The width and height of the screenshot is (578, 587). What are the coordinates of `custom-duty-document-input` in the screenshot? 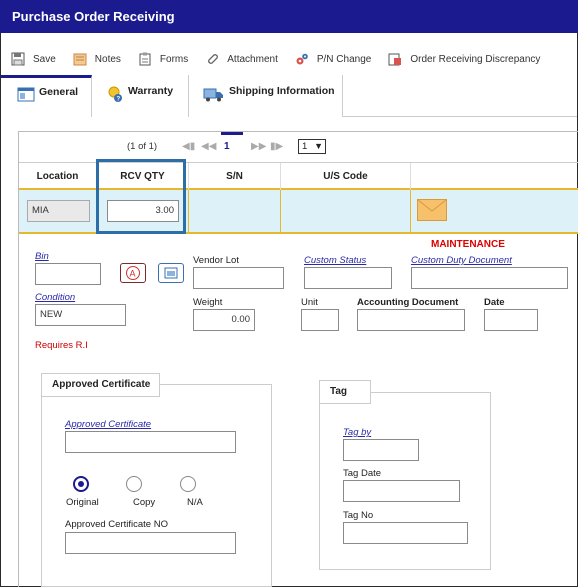 It's located at (489, 278).